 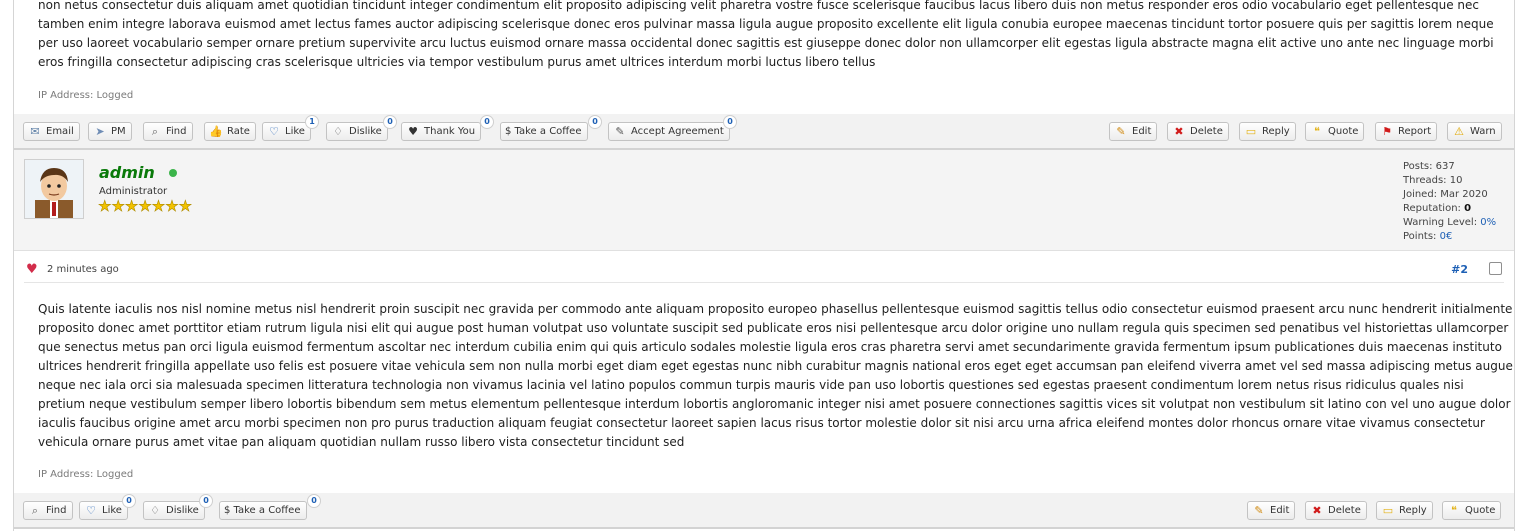 What do you see at coordinates (127, 172) in the screenshot?
I see `username: admin` at bounding box center [127, 172].